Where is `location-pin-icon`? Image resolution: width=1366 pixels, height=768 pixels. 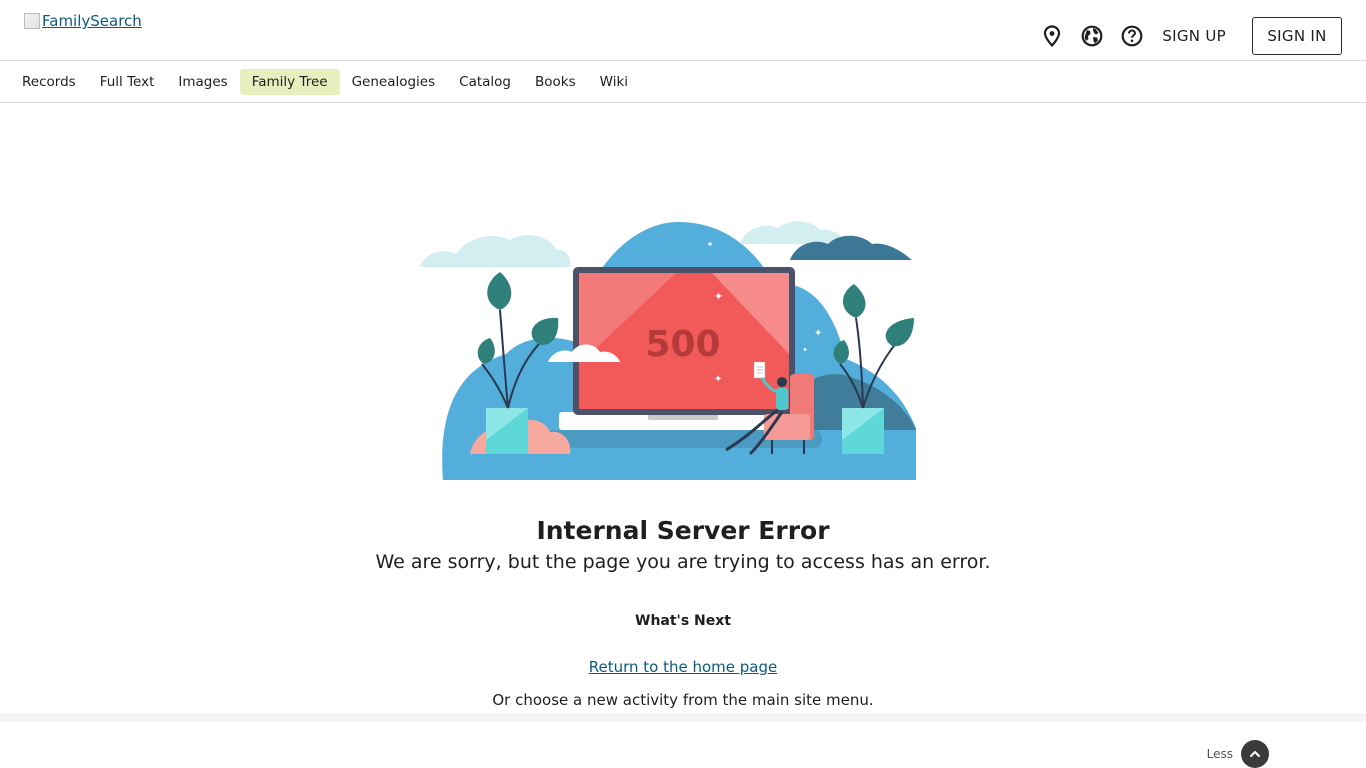
location-pin-icon is located at coordinates (1052, 36).